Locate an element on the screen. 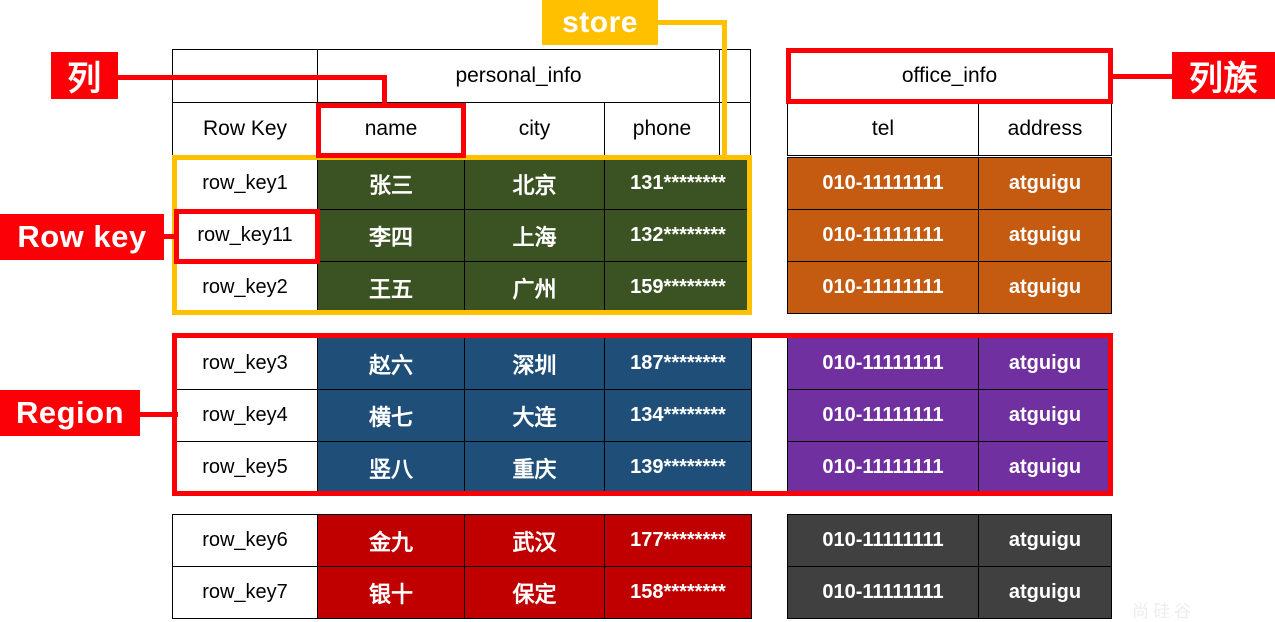 The height and width of the screenshot is (622, 1275). table-row: 重庆 is located at coordinates (534, 467).